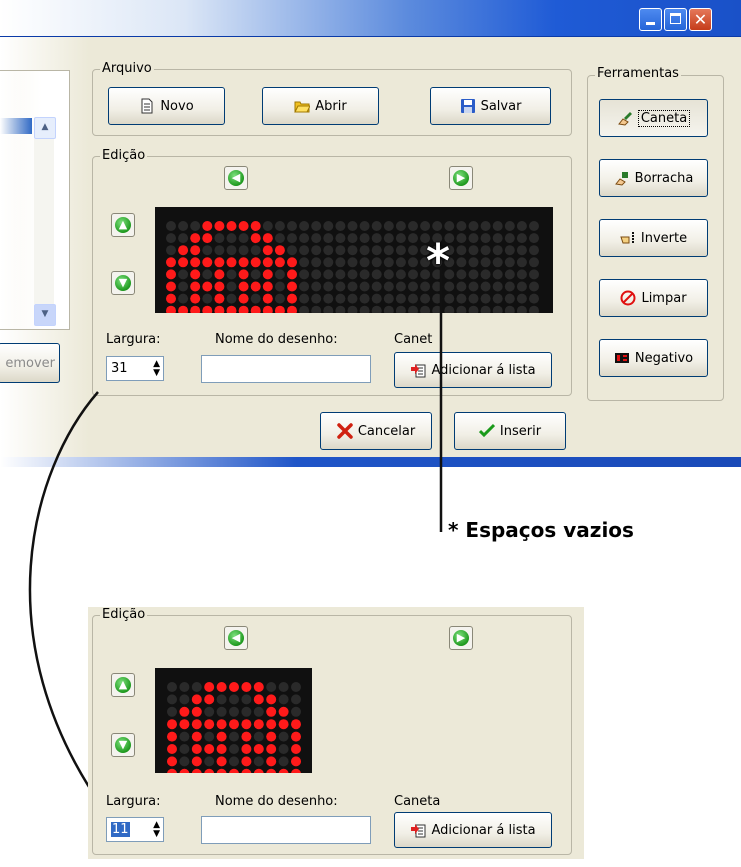 The height and width of the screenshot is (867, 741). I want to click on detail-adicionar-lista-button: Adicionar á lista, so click(473, 830).